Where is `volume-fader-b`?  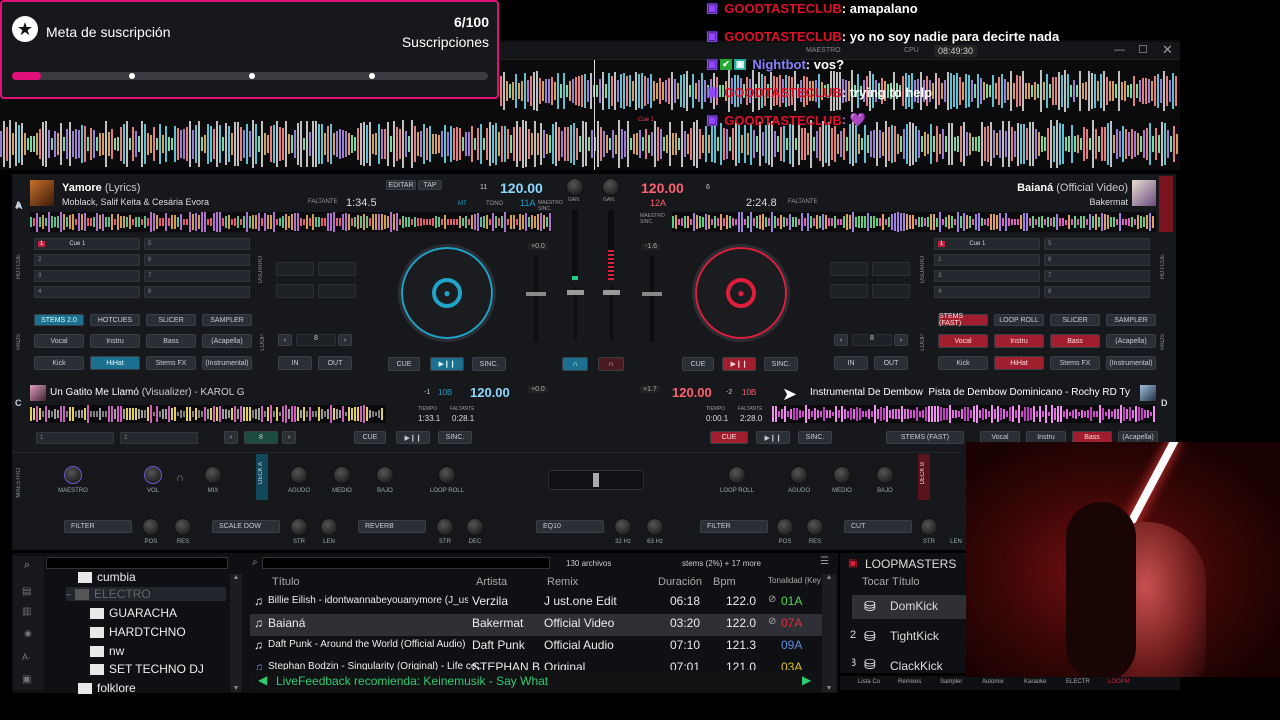
volume-fader-b is located at coordinates (611, 313).